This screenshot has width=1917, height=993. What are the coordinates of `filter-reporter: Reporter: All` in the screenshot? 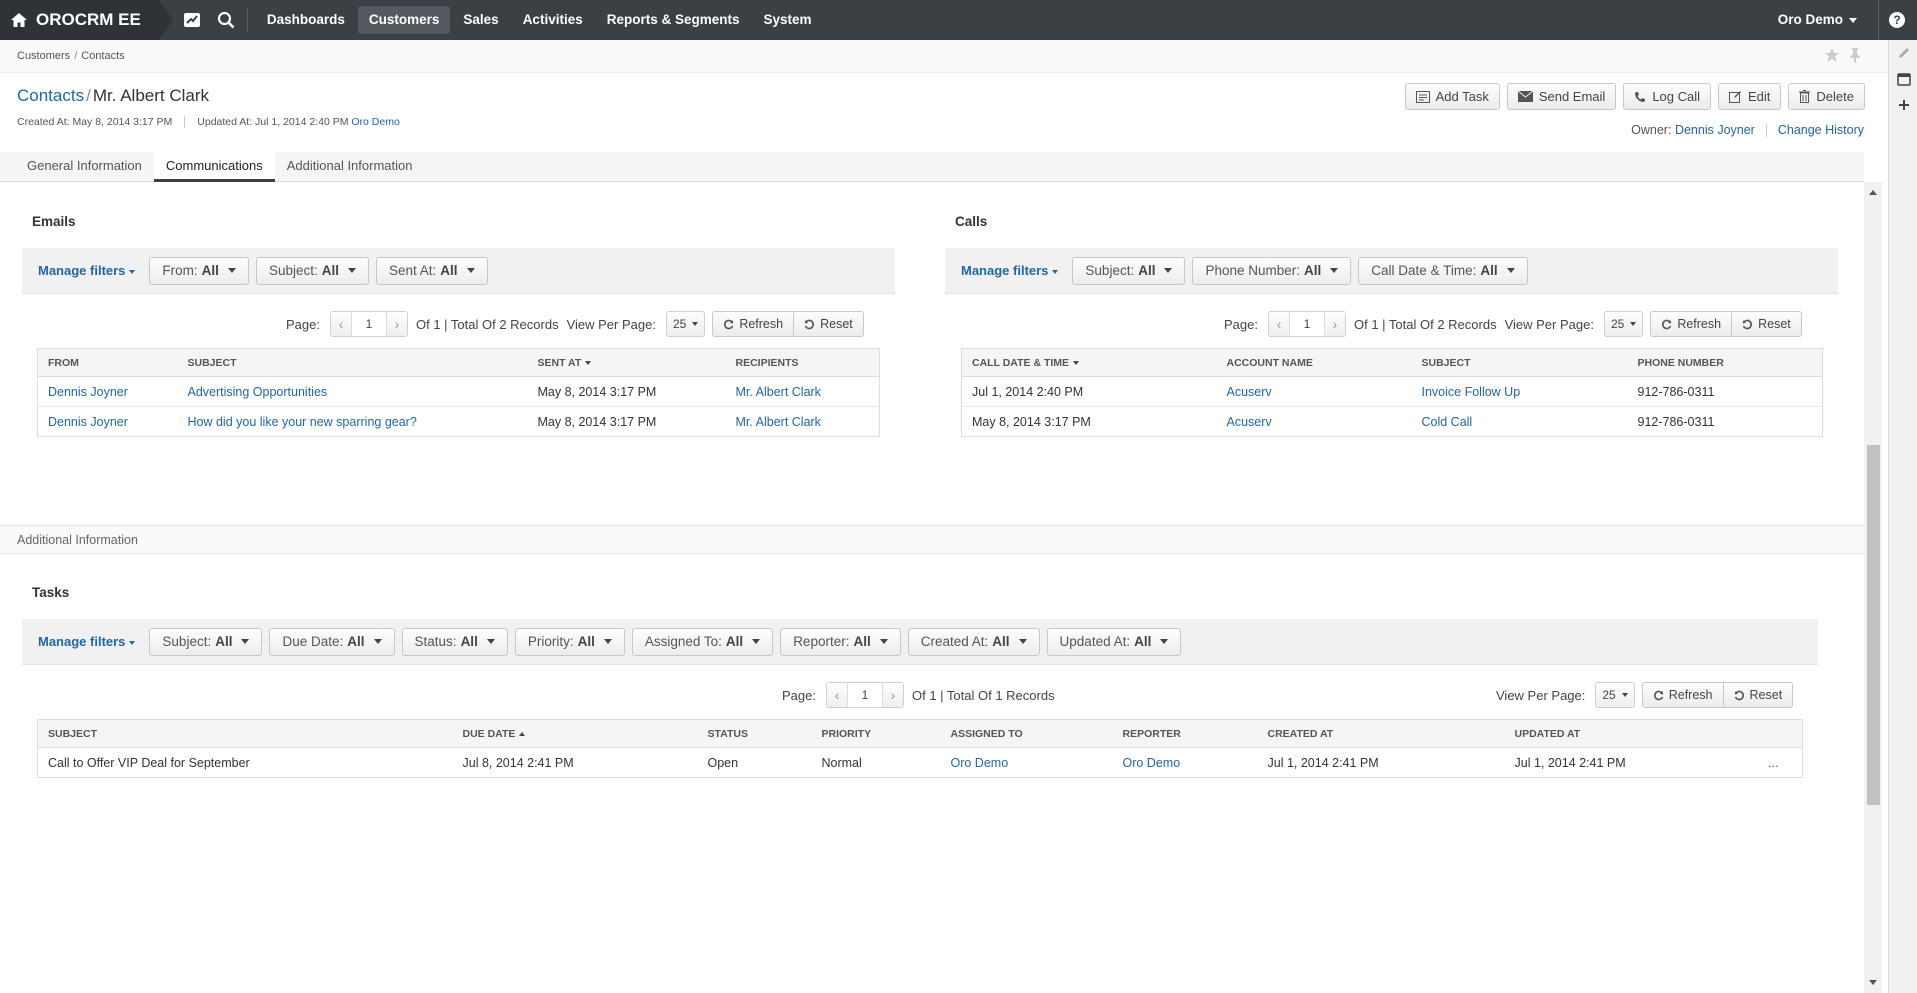 It's located at (840, 641).